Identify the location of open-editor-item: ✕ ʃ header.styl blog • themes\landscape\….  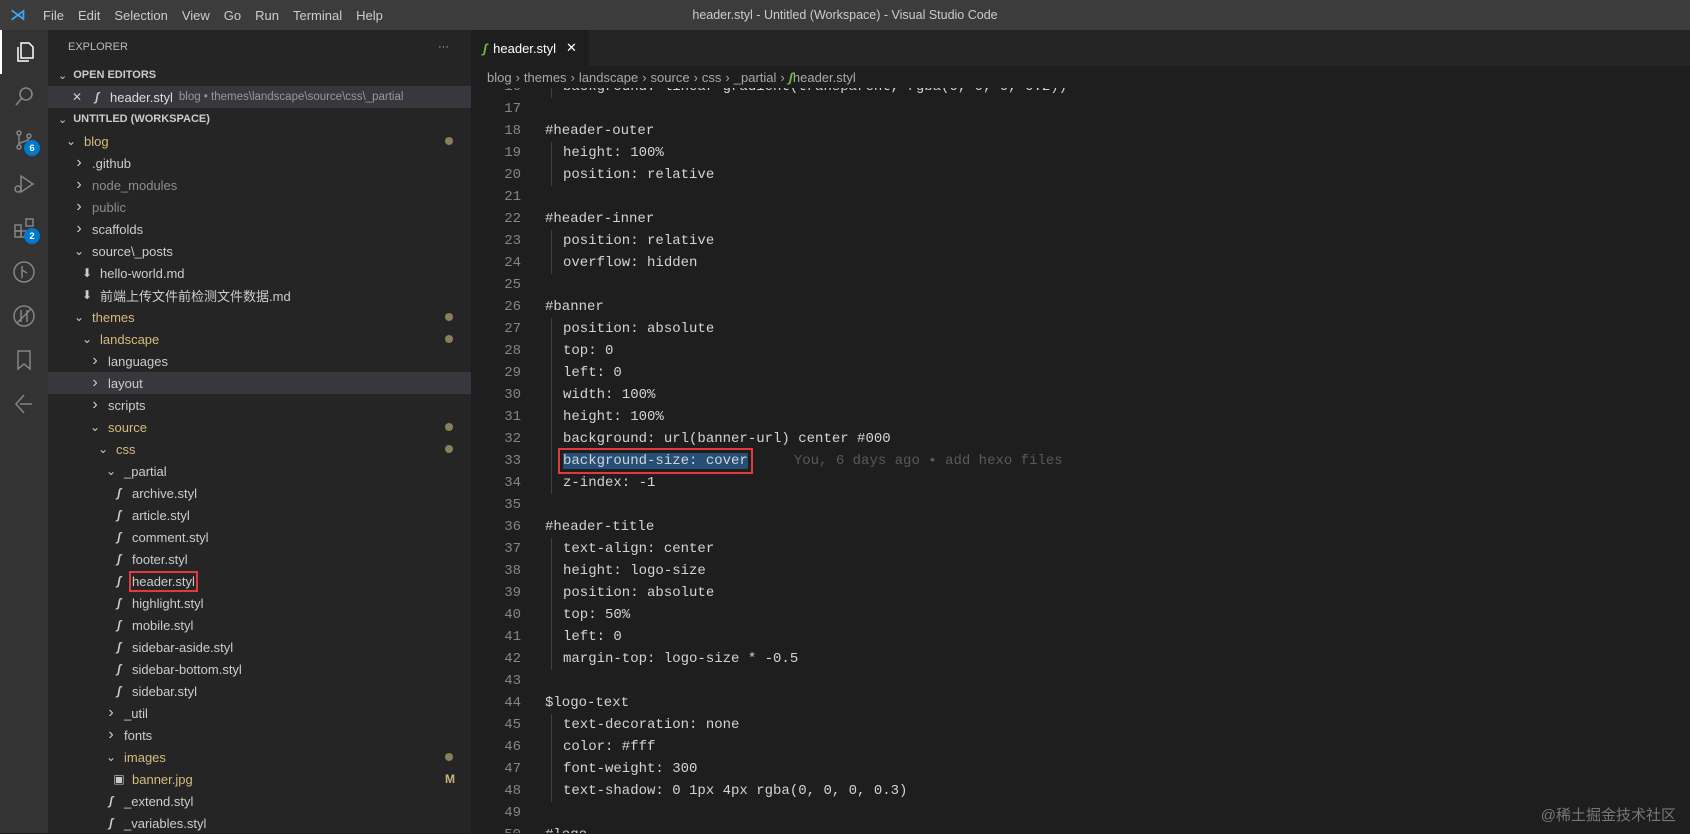
(259, 97).